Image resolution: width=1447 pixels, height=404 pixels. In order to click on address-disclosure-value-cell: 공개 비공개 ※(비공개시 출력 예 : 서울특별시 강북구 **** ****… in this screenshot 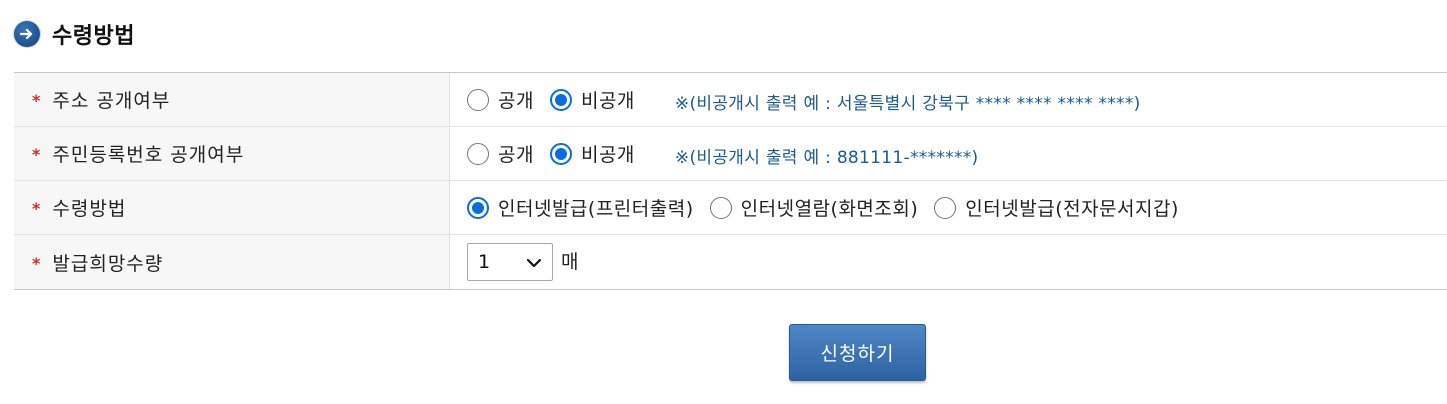, I will do `click(948, 99)`.